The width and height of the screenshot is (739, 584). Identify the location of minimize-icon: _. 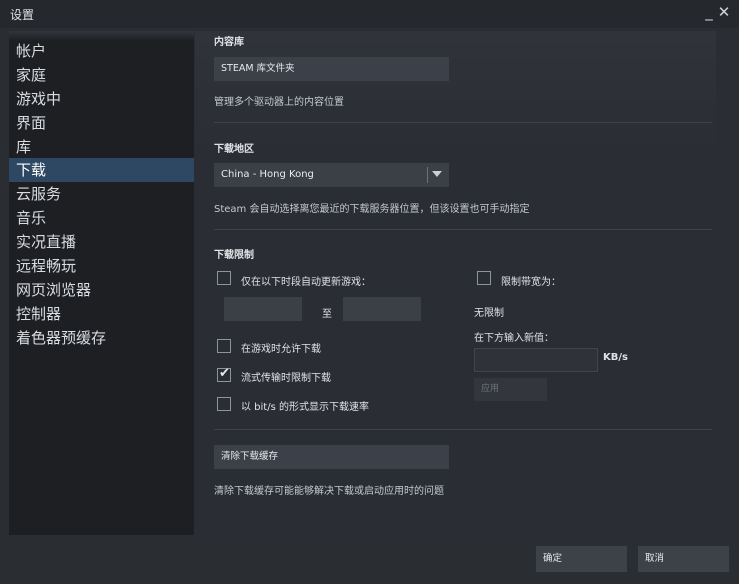
(709, 12).